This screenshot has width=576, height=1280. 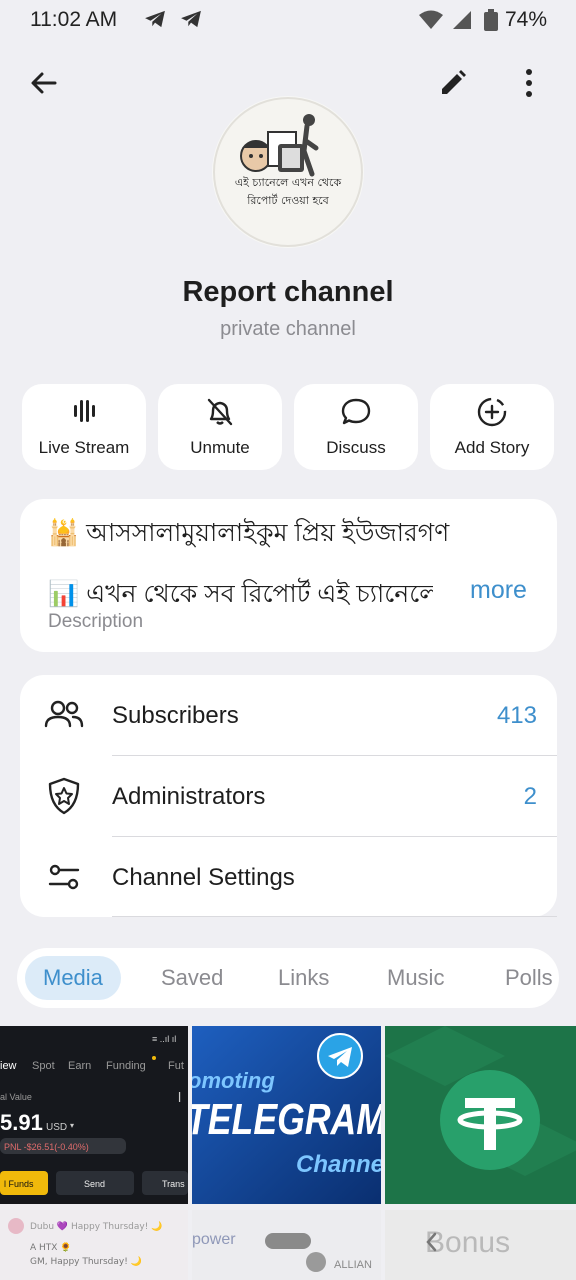 I want to click on media-item, so click(x=480, y=1115).